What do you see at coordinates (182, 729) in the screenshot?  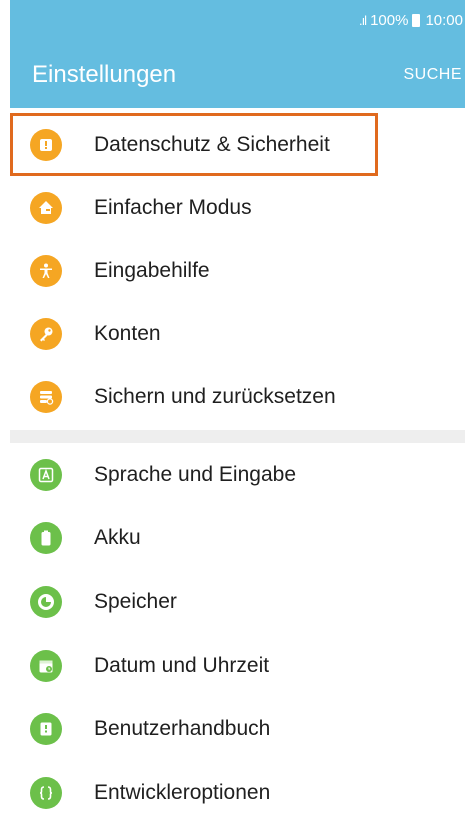 I see `settings-item-label: Benutzerhandbuch` at bounding box center [182, 729].